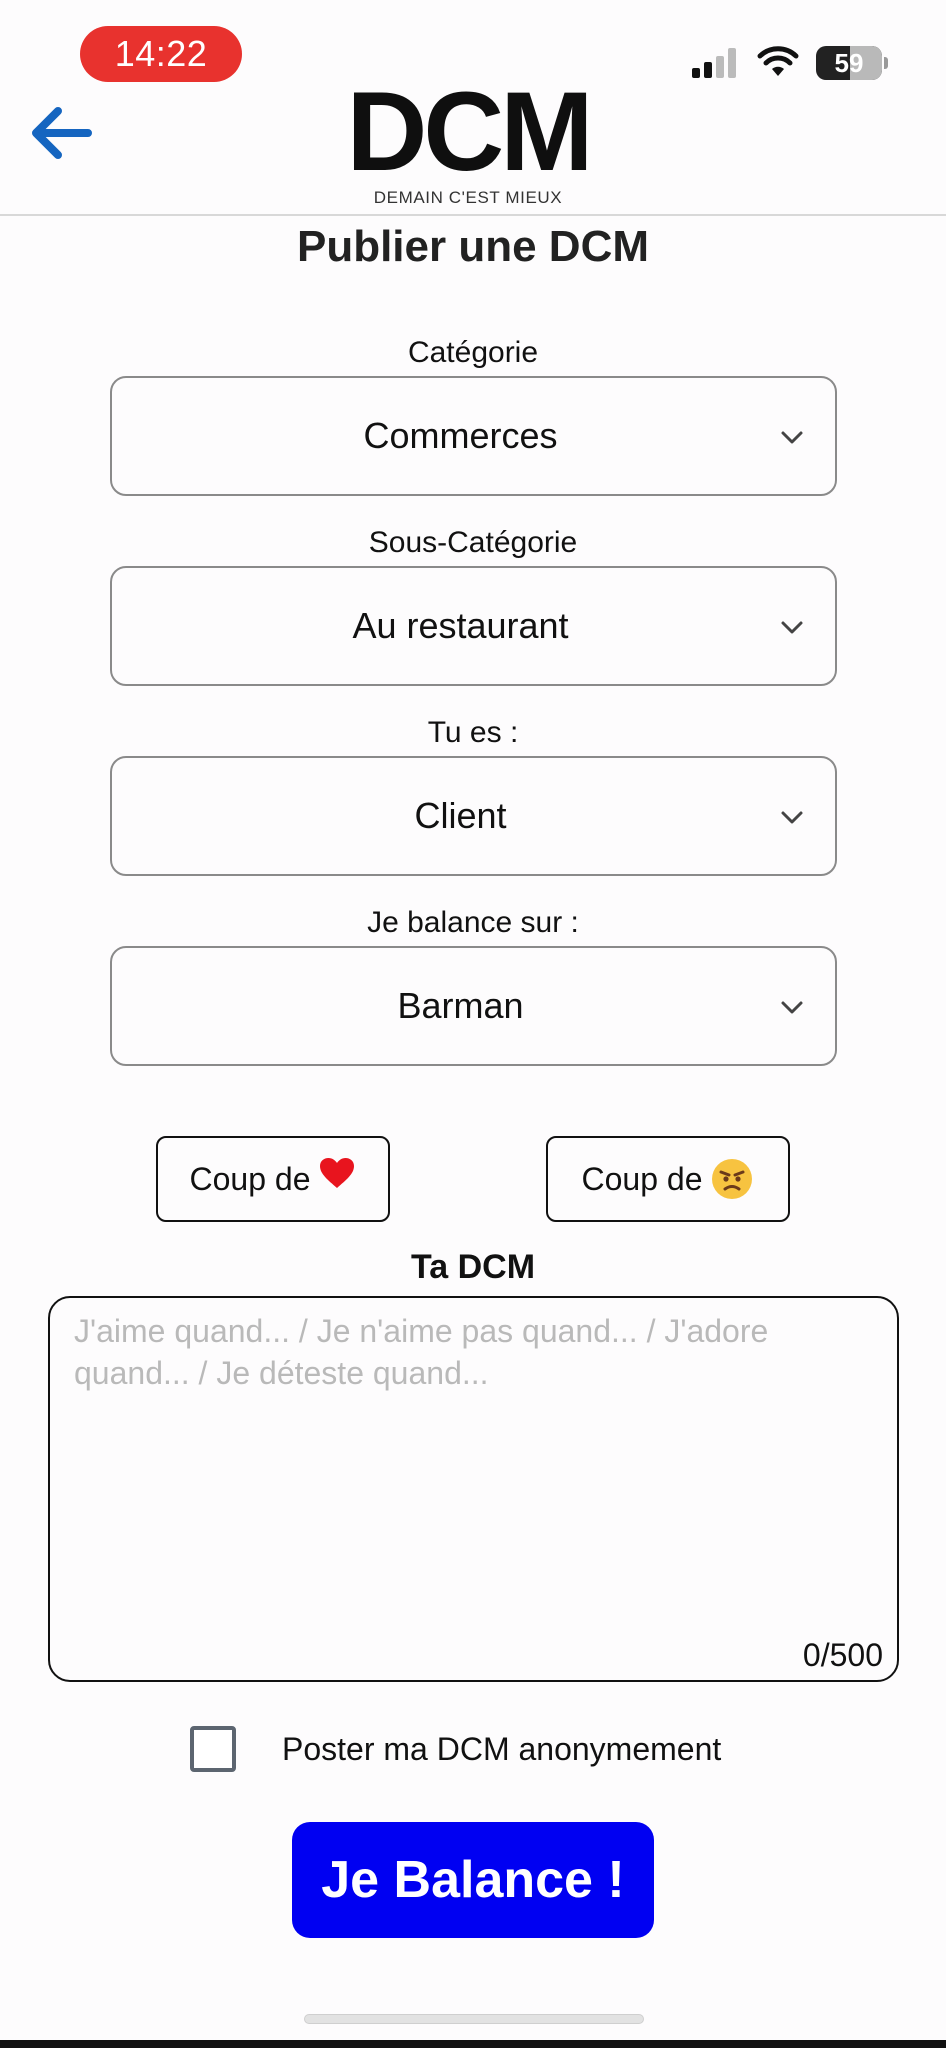 This screenshot has width=946, height=2048. I want to click on coup-de-gueule-label: Coup de, so click(642, 1178).